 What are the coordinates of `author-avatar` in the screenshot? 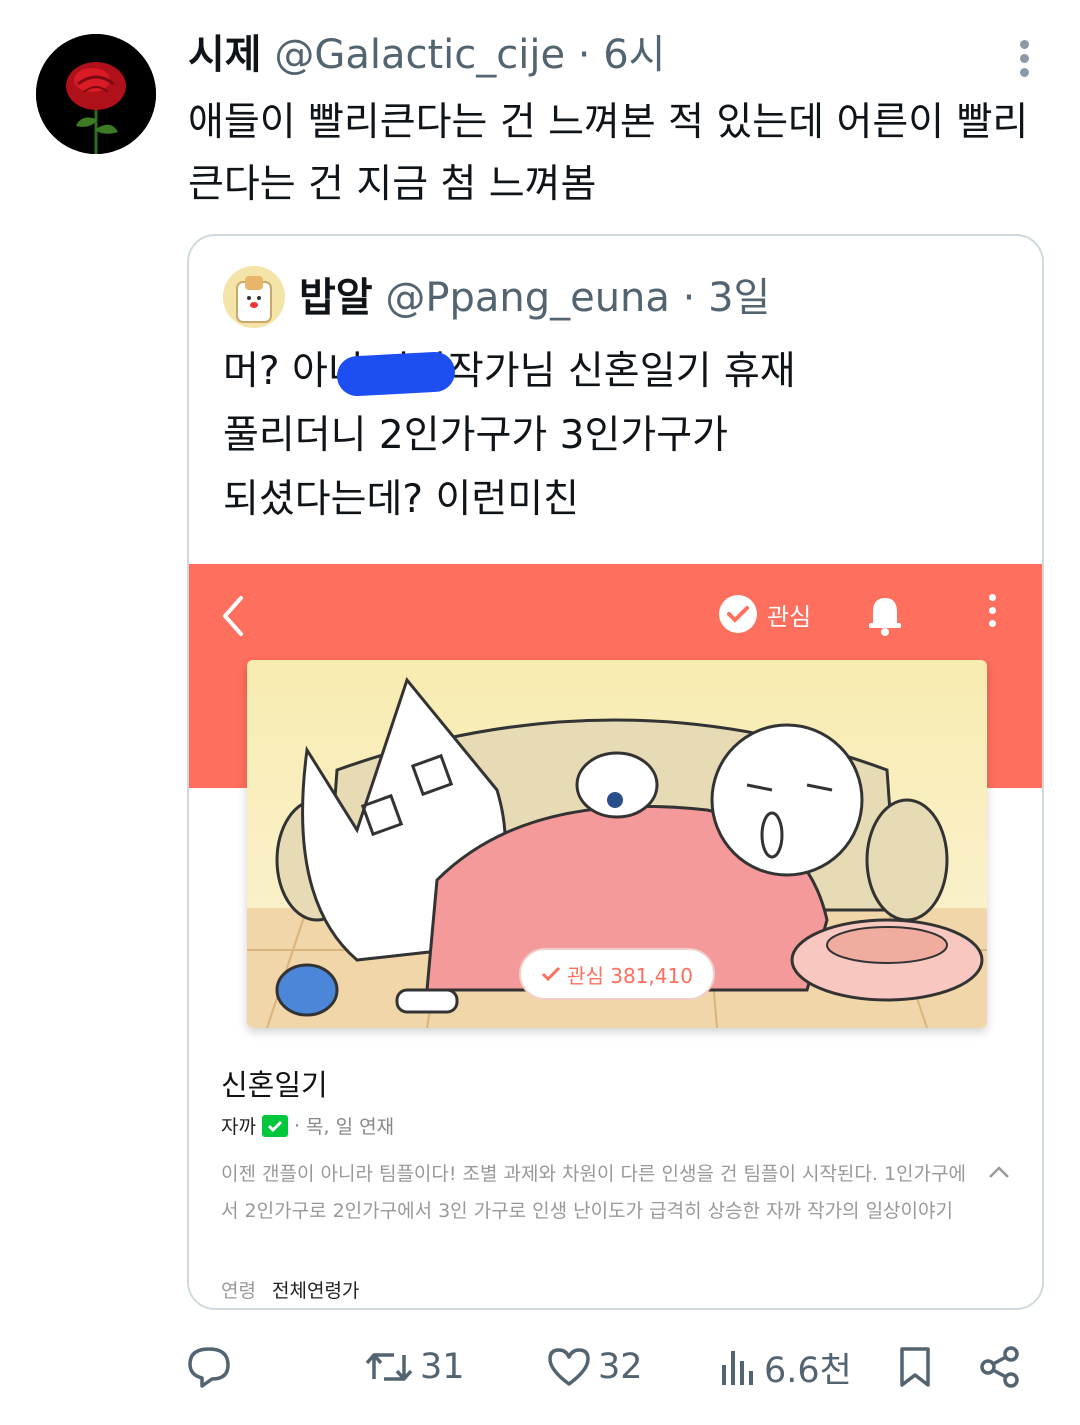 It's located at (96, 94).